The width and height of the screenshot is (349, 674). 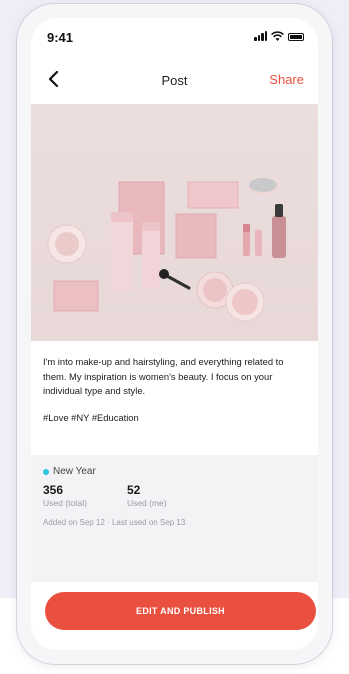 What do you see at coordinates (133, 490) in the screenshot?
I see `stat-me-value: 52` at bounding box center [133, 490].